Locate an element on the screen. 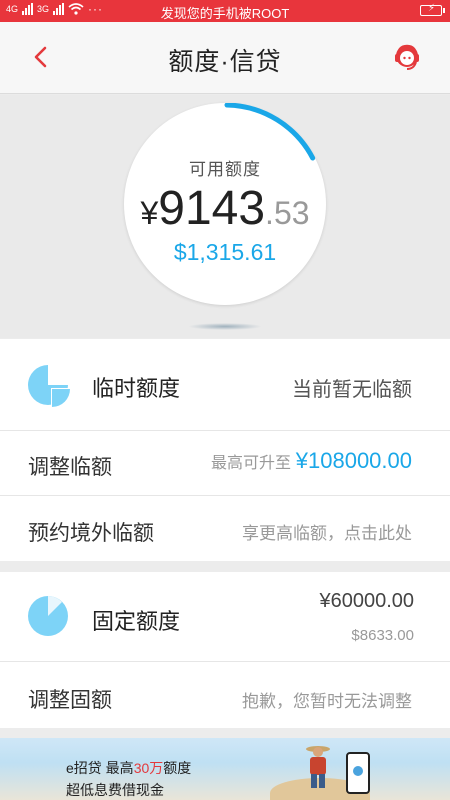 The width and height of the screenshot is (450, 800). temporary-limit-title: 临时额度 is located at coordinates (136, 388).